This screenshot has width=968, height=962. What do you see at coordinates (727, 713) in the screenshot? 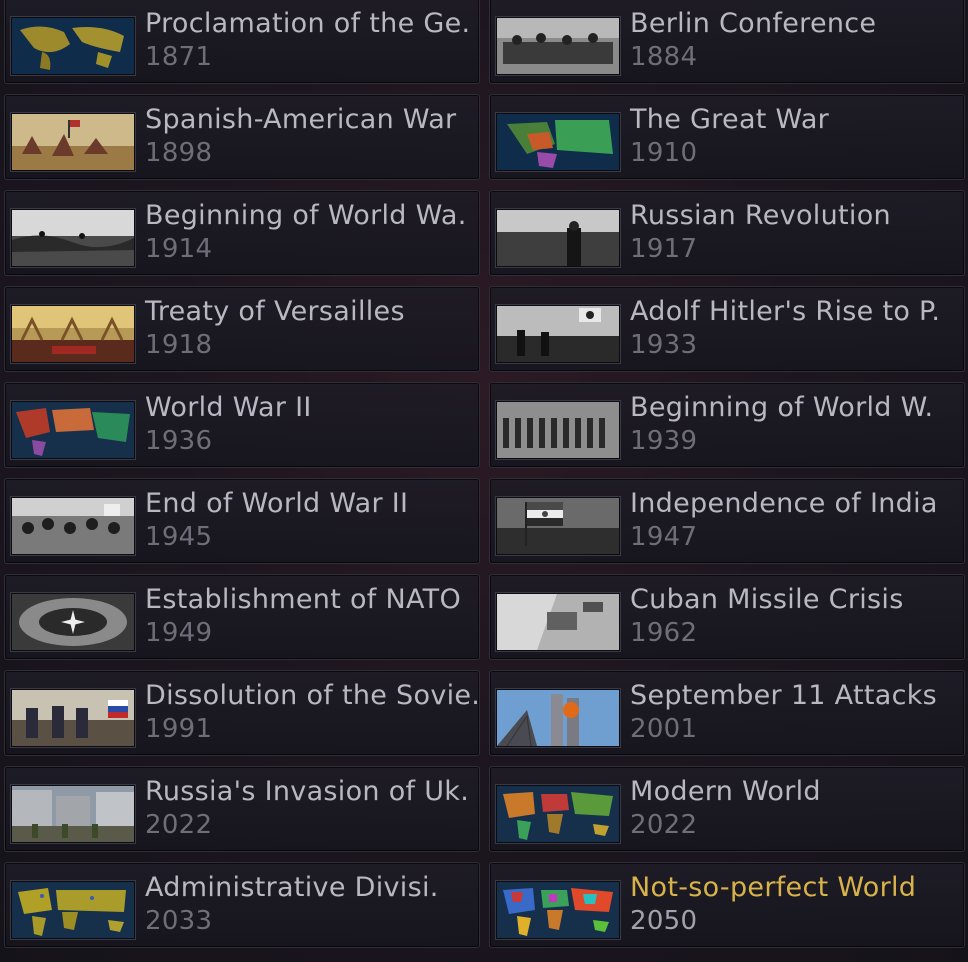
I see `scenario-card: September 11 Attacks 2001` at bounding box center [727, 713].